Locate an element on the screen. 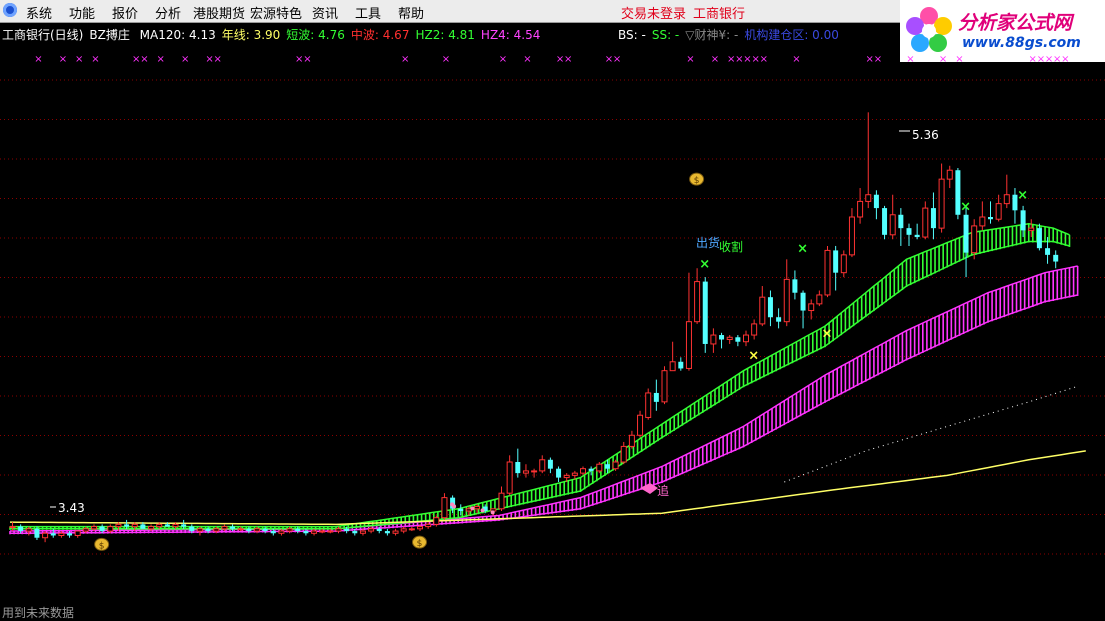 This screenshot has width=1105, height=621. chase-signal-label: 追 is located at coordinates (663, 490).